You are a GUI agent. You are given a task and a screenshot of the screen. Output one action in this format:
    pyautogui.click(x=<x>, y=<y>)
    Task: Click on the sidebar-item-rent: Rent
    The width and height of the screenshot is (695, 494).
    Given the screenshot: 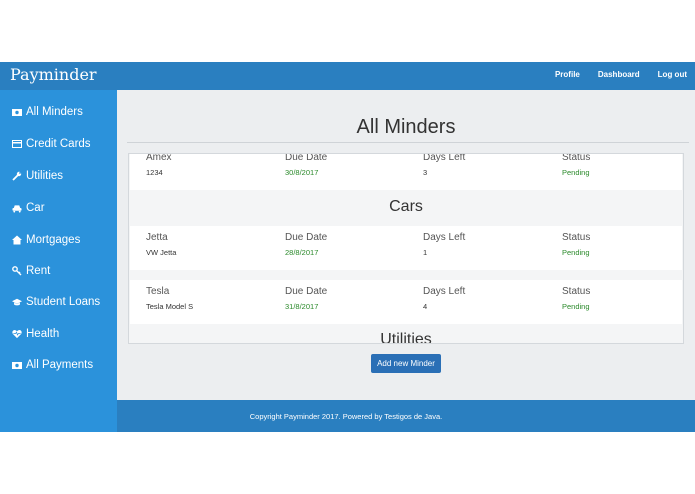 What is the action you would take?
    pyautogui.click(x=31, y=271)
    